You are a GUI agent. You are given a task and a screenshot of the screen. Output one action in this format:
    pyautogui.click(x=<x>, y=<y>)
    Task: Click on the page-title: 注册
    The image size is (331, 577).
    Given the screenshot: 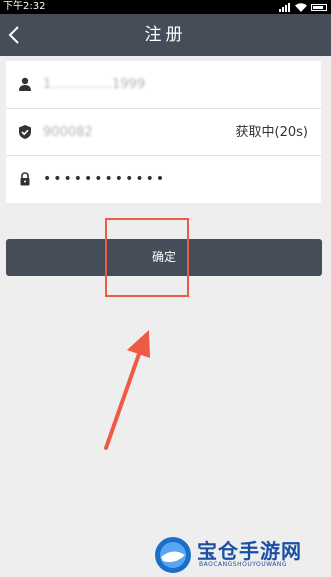 What is the action you would take?
    pyautogui.click(x=165, y=35)
    